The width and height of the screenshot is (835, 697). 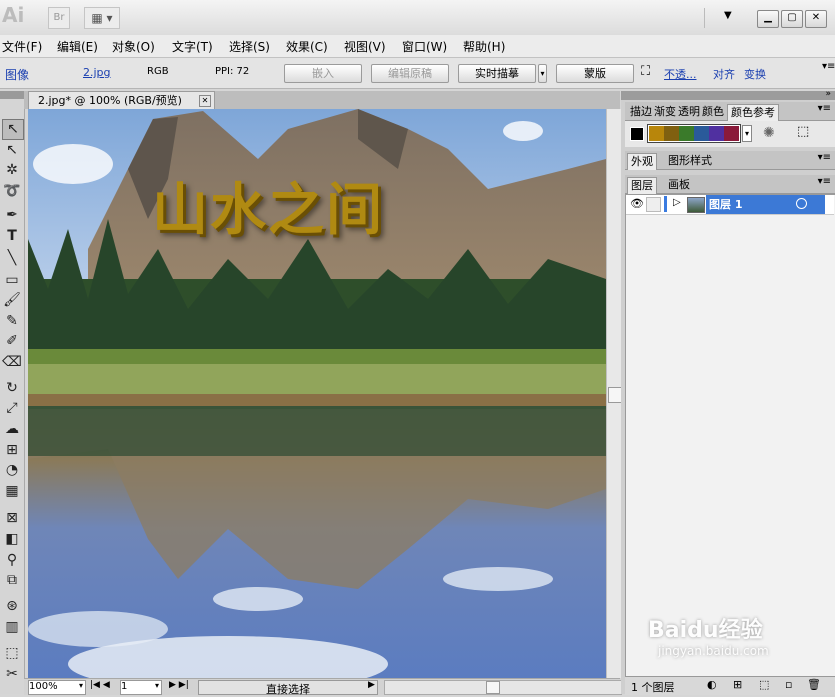 What do you see at coordinates (121, 100) in the screenshot?
I see `document-tab: 2.jpg* @ 100% (RGB/预览) ✕` at bounding box center [121, 100].